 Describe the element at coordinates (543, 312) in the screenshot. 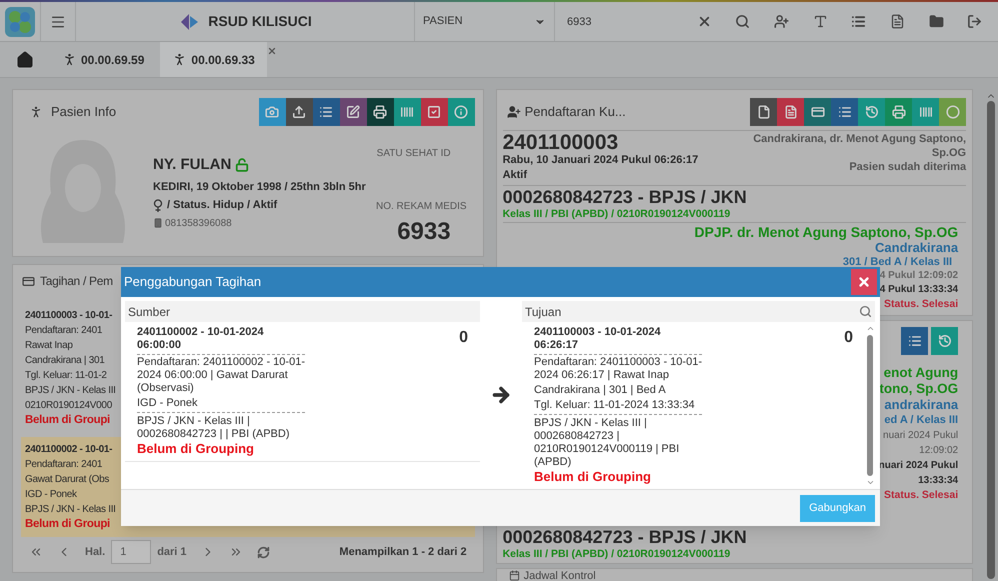

I see `column-header: Tujuan` at that location.